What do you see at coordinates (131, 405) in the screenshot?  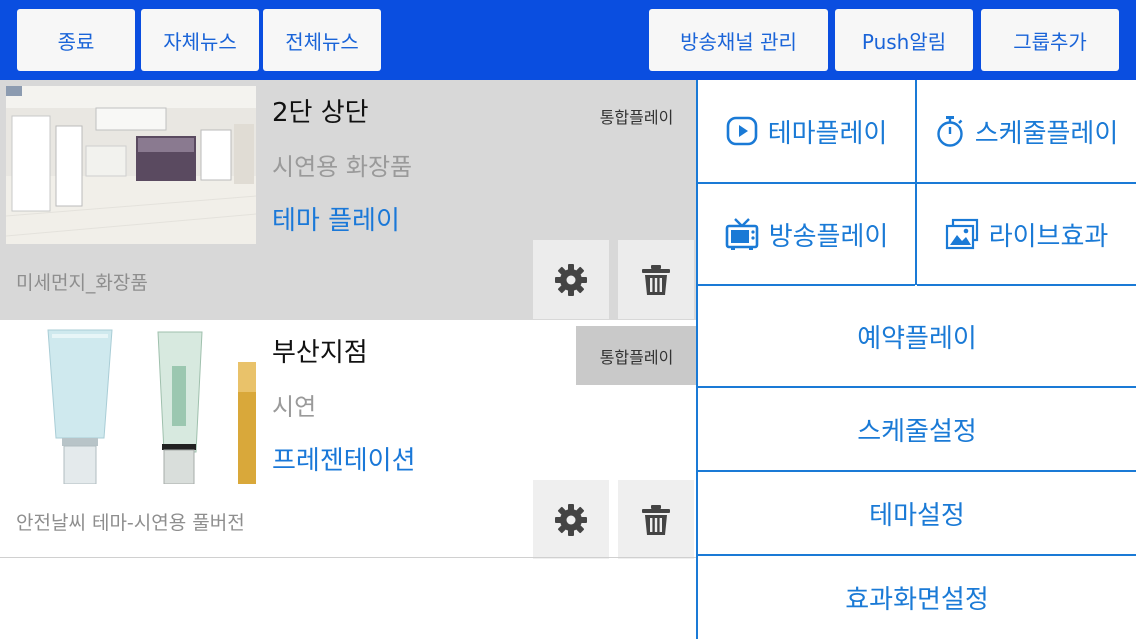 I see `channel-thumbnail-cosmetics` at bounding box center [131, 405].